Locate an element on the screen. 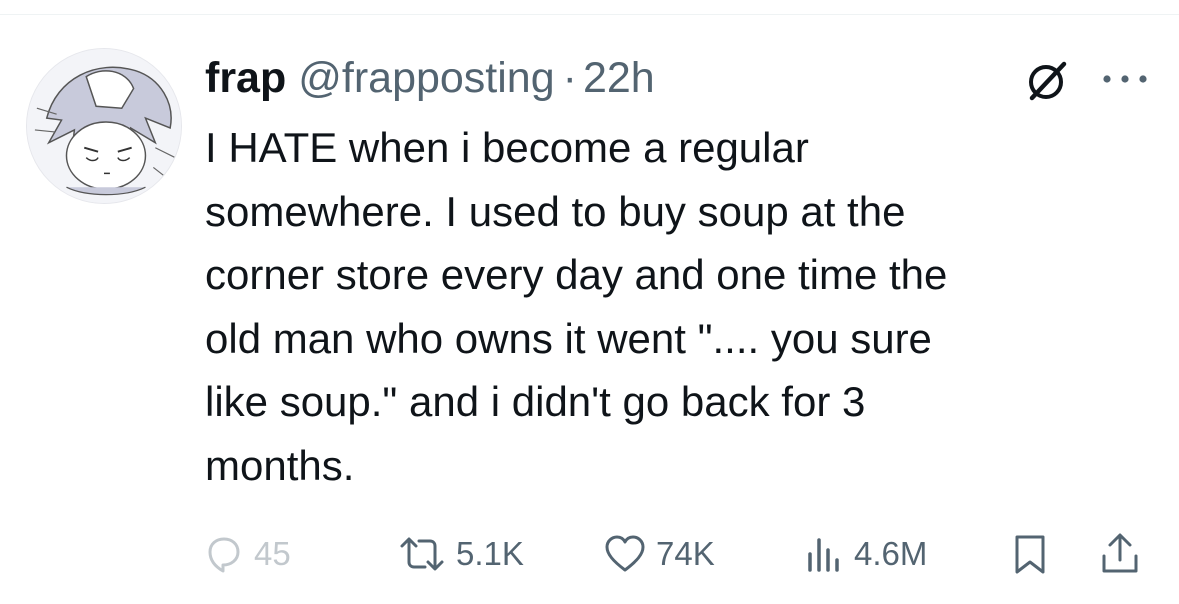 This screenshot has width=1179, height=604. post-header: frap @frapposting · 22h is located at coordinates (430, 78).